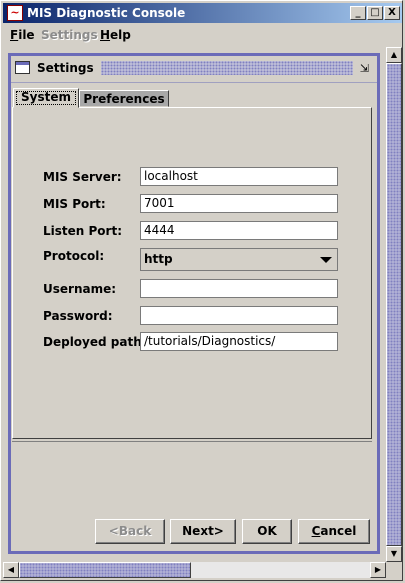  I want to click on internal-frame-title: Settings, so click(65, 68).